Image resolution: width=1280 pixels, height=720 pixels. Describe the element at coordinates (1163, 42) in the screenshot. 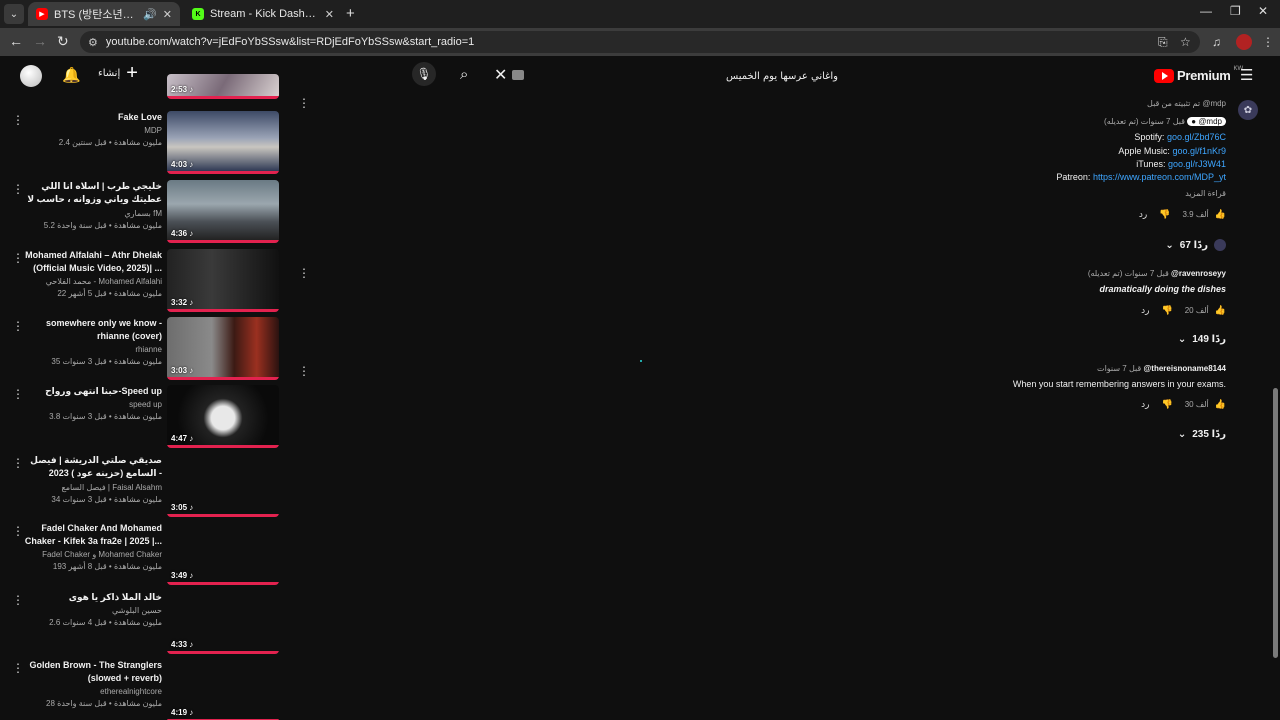

I see `install-app-icon: ⎘` at that location.